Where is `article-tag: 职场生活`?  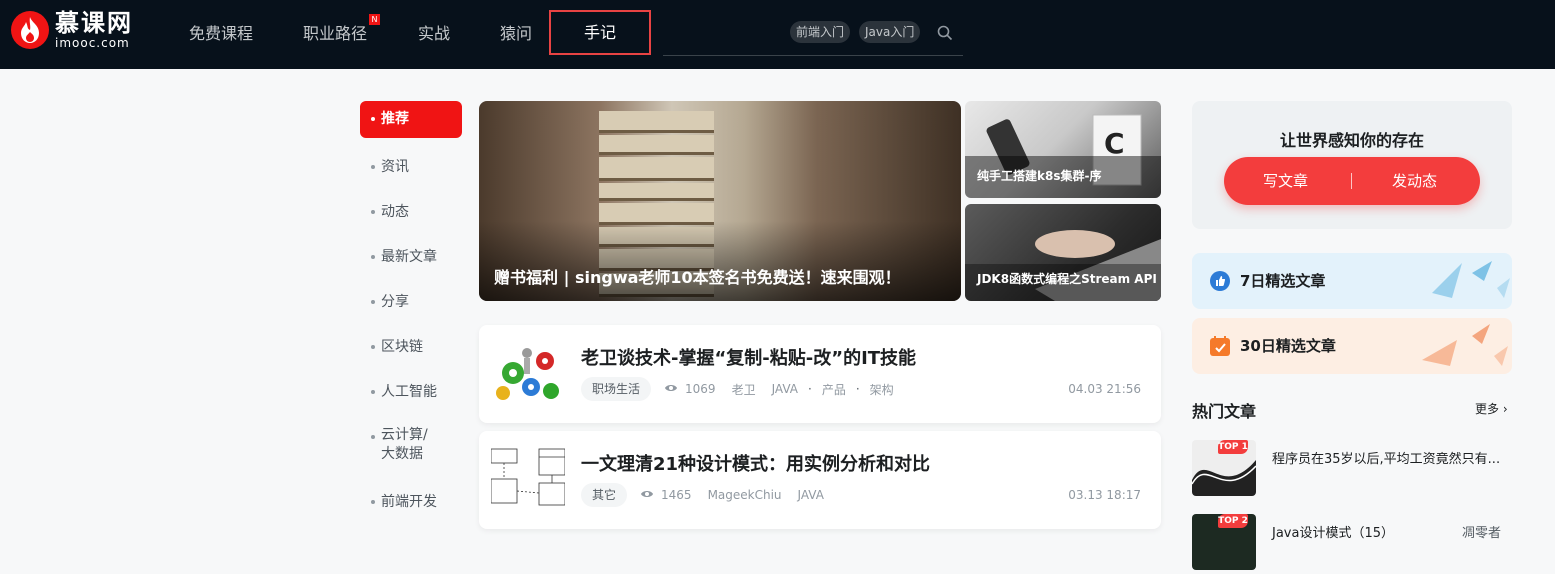
article-tag: 职场生活 is located at coordinates (616, 389).